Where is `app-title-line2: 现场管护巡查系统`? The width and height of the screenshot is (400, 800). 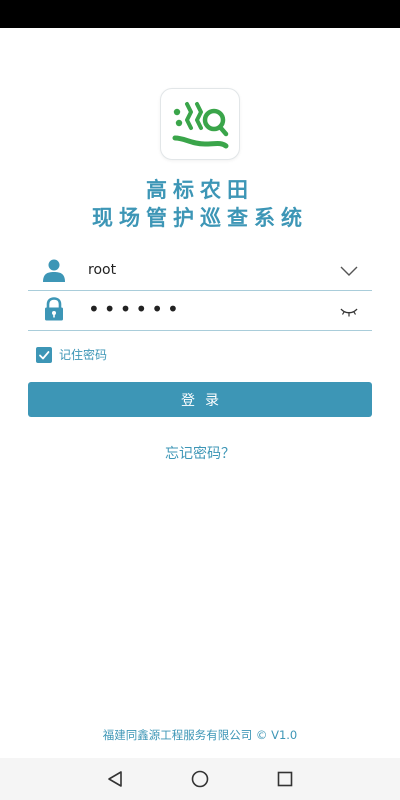
app-title-line2: 现场管护巡查系统 is located at coordinates (200, 218).